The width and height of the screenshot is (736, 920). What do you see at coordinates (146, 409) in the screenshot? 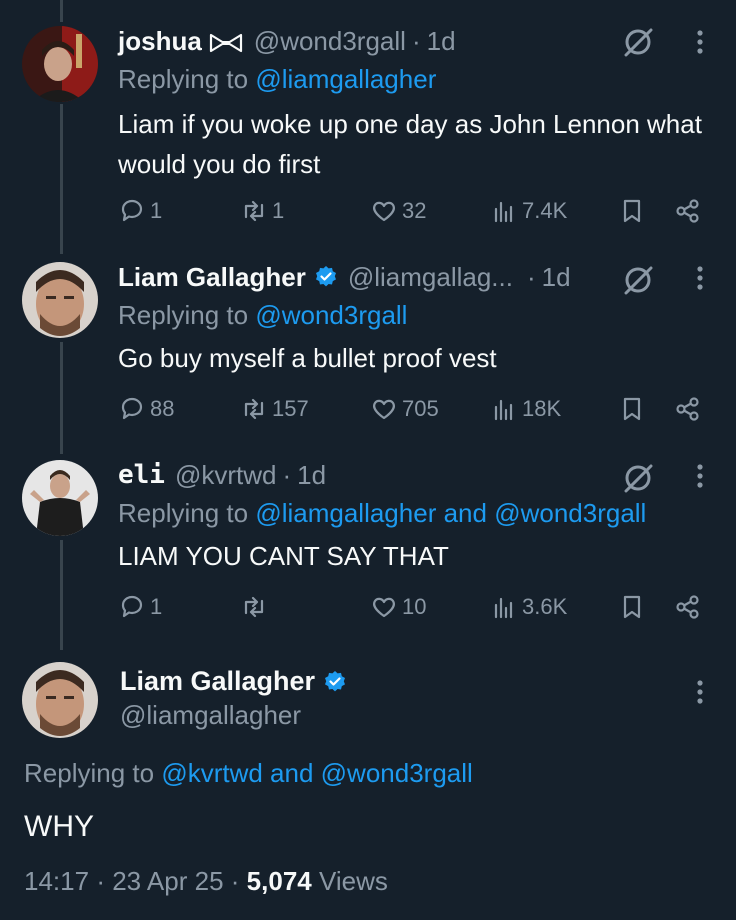
I see `reply-button: 88` at bounding box center [146, 409].